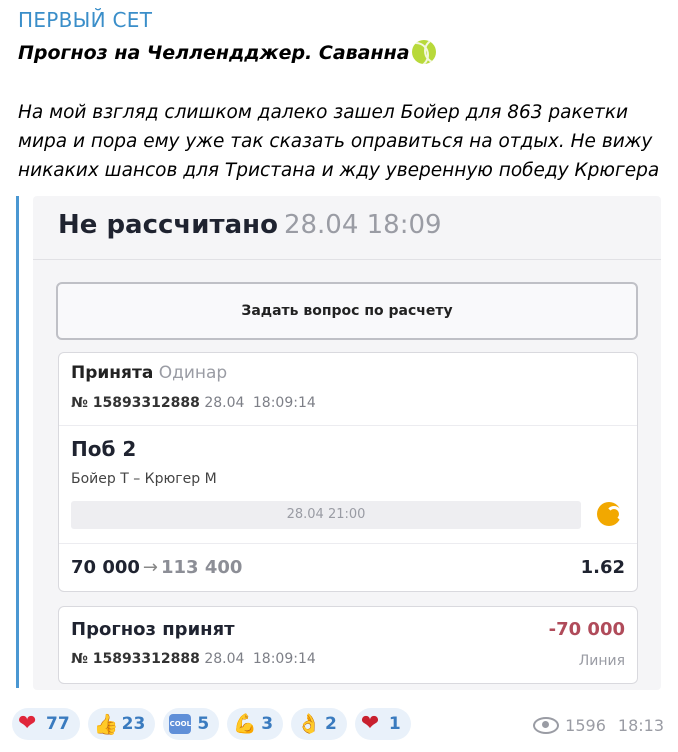 The image size is (678, 752). Describe the element at coordinates (546, 725) in the screenshot. I see `eye-icon` at that location.